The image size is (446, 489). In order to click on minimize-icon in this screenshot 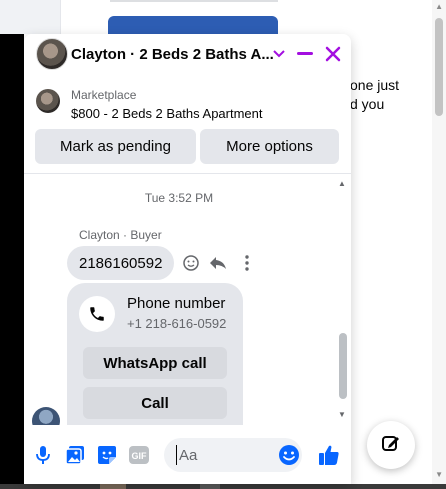, I will do `click(305, 54)`.